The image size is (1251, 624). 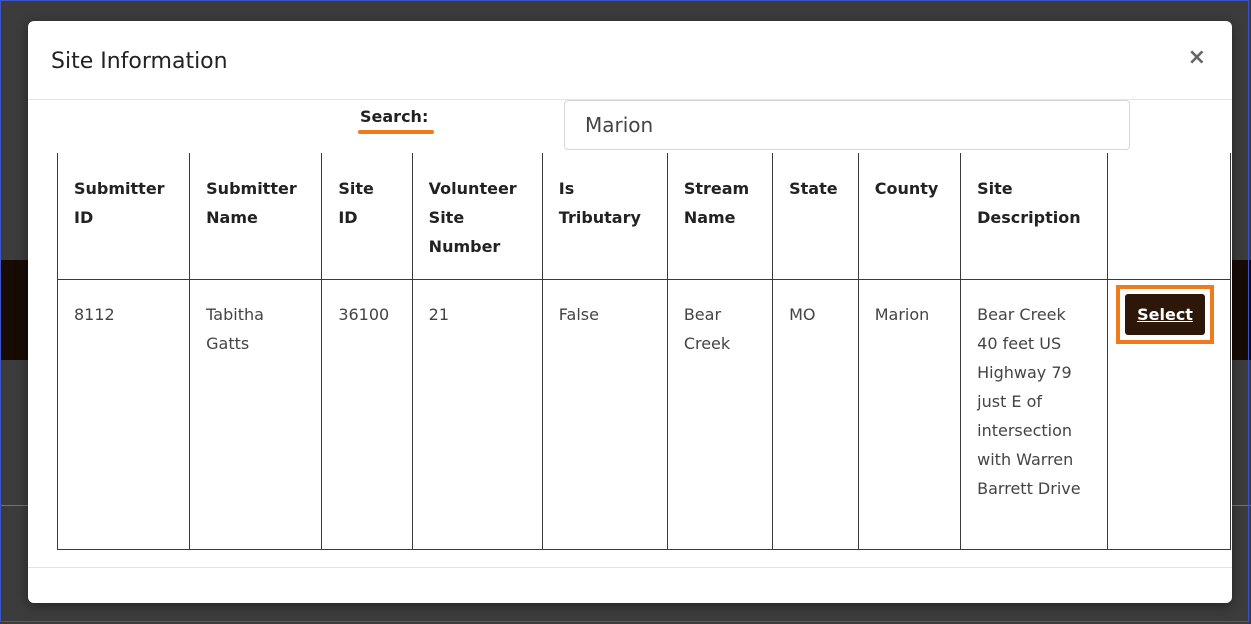 What do you see at coordinates (394, 116) in the screenshot?
I see `search-label: Search:` at bounding box center [394, 116].